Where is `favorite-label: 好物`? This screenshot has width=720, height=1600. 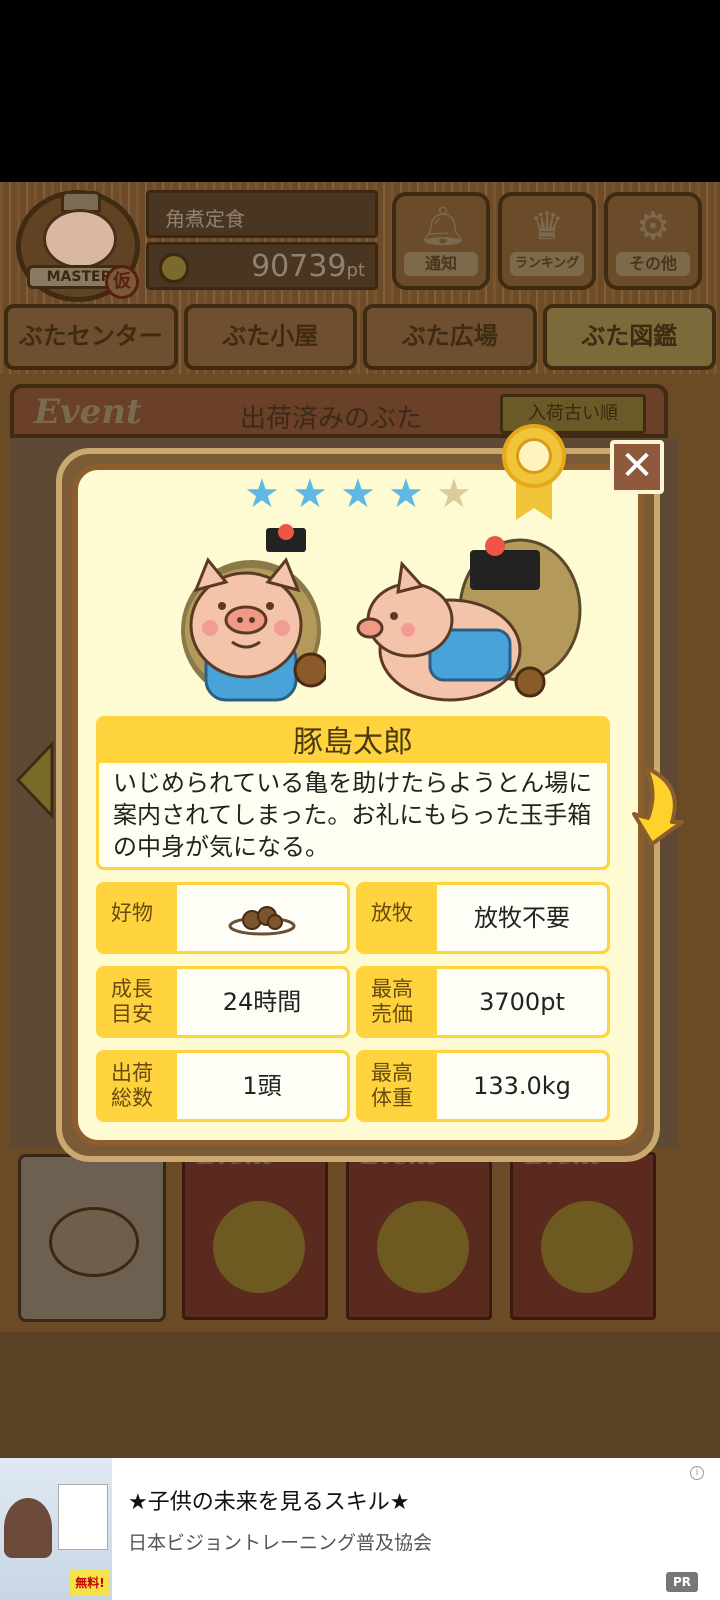
favorite-label: 好物 is located at coordinates (132, 913).